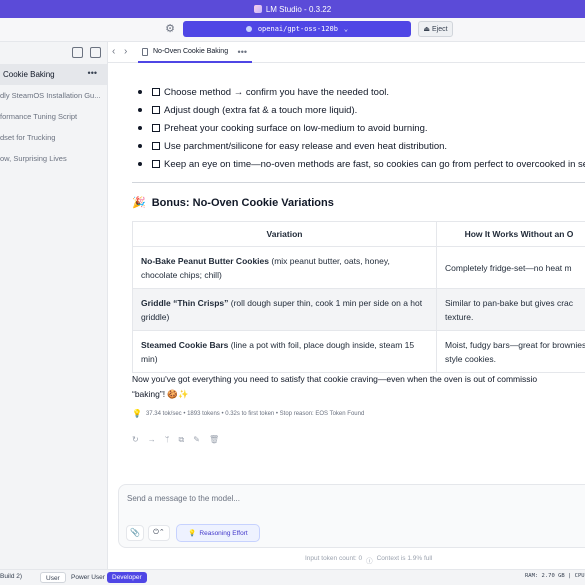  Describe the element at coordinates (33, 158) in the screenshot. I see `sidebar-item-label: ow, Surprising Lives` at that location.